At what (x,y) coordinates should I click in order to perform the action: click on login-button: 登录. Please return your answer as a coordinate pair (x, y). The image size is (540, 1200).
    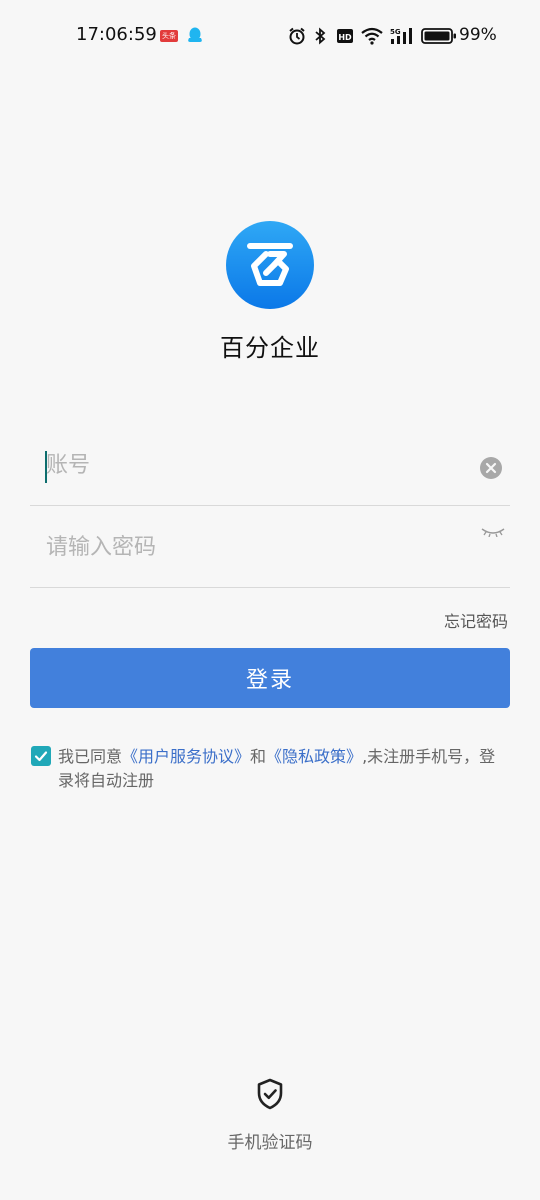
    Looking at the image, I should click on (270, 678).